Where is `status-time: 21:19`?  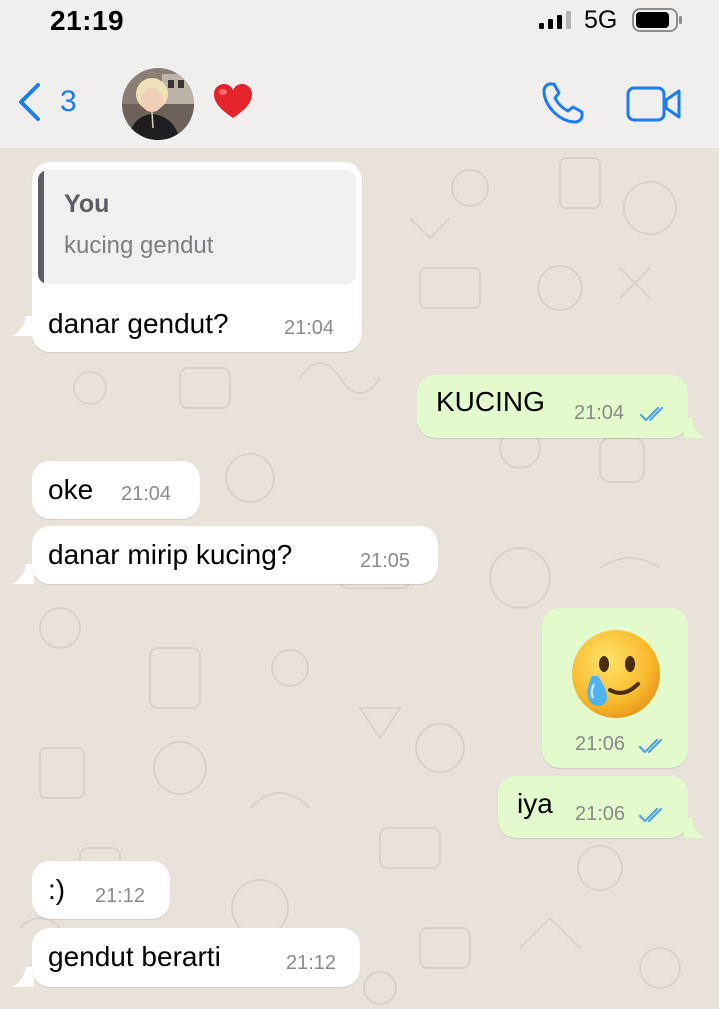
status-time: 21:19 is located at coordinates (87, 20).